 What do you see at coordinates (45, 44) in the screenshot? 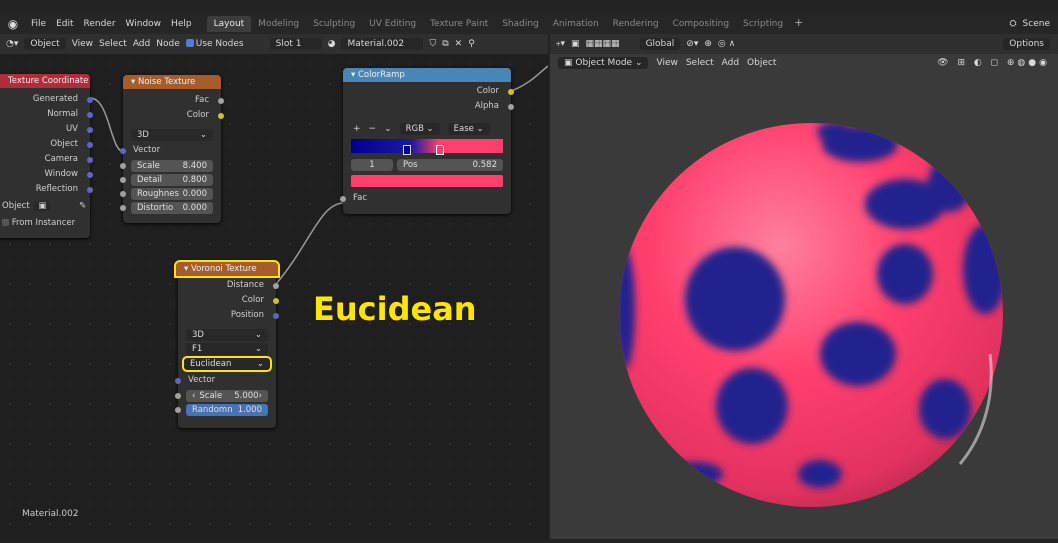
I see `object-type-dropdown: Object` at bounding box center [45, 44].